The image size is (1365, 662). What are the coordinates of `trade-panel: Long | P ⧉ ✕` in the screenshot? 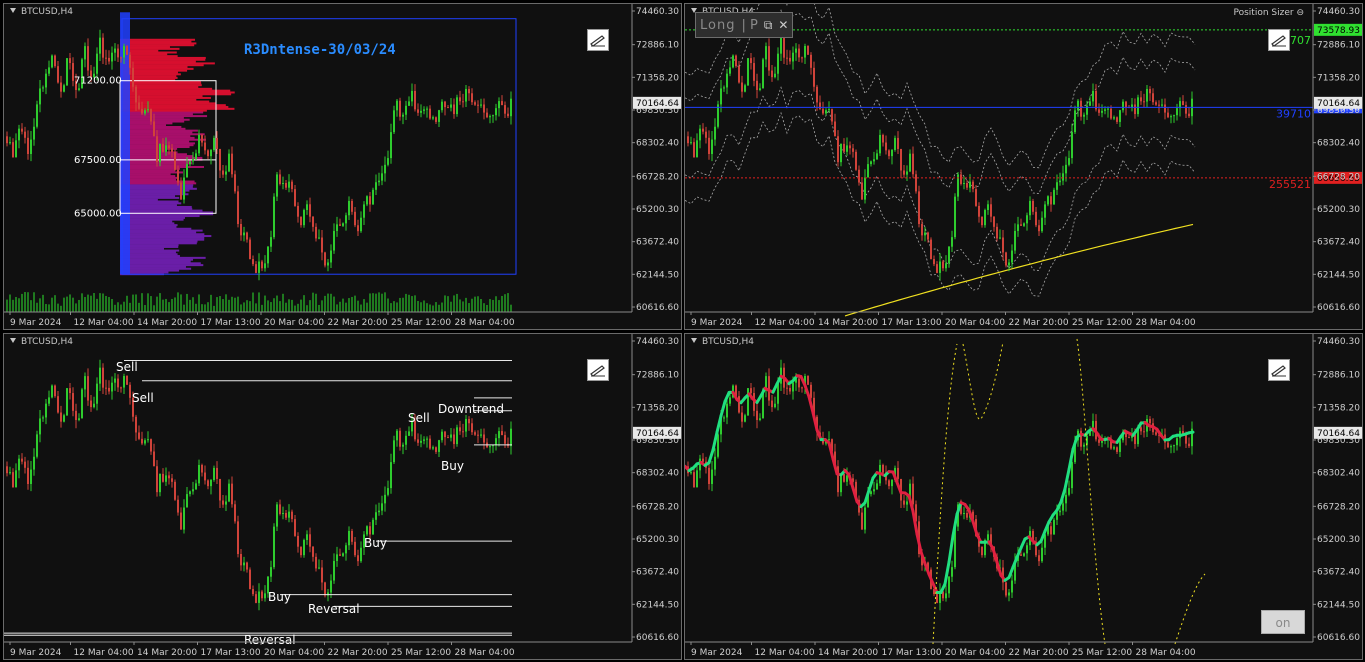 It's located at (744, 25).